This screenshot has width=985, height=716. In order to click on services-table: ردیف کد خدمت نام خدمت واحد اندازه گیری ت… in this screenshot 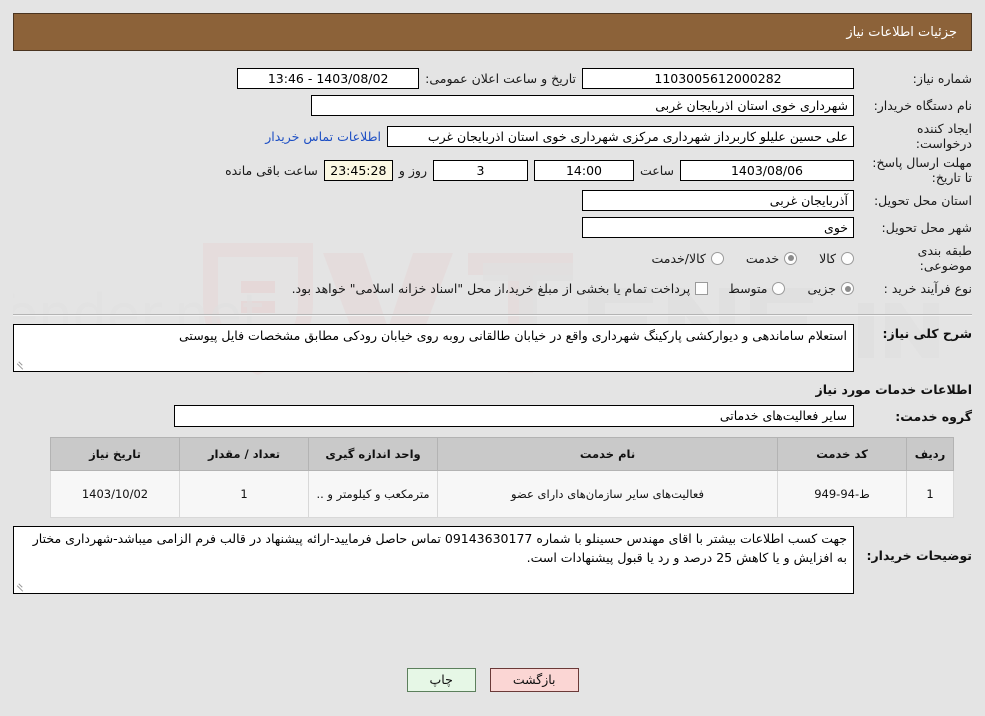, I will do `click(502, 477)`.